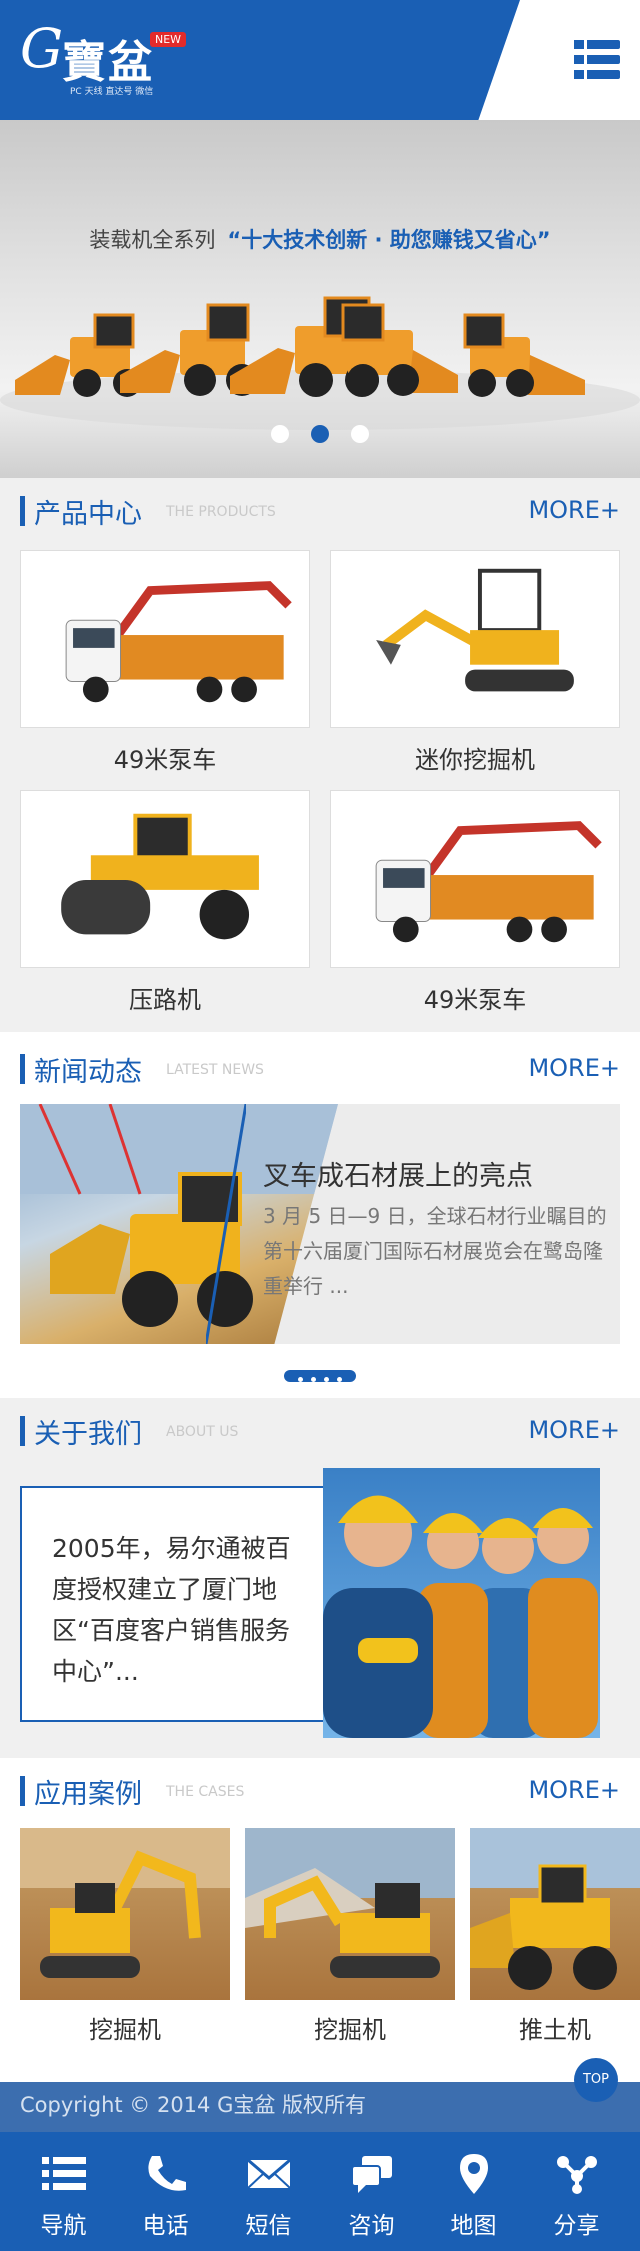 Image resolution: width=640 pixels, height=2251 pixels. I want to click on road-roller-image, so click(160, 876).